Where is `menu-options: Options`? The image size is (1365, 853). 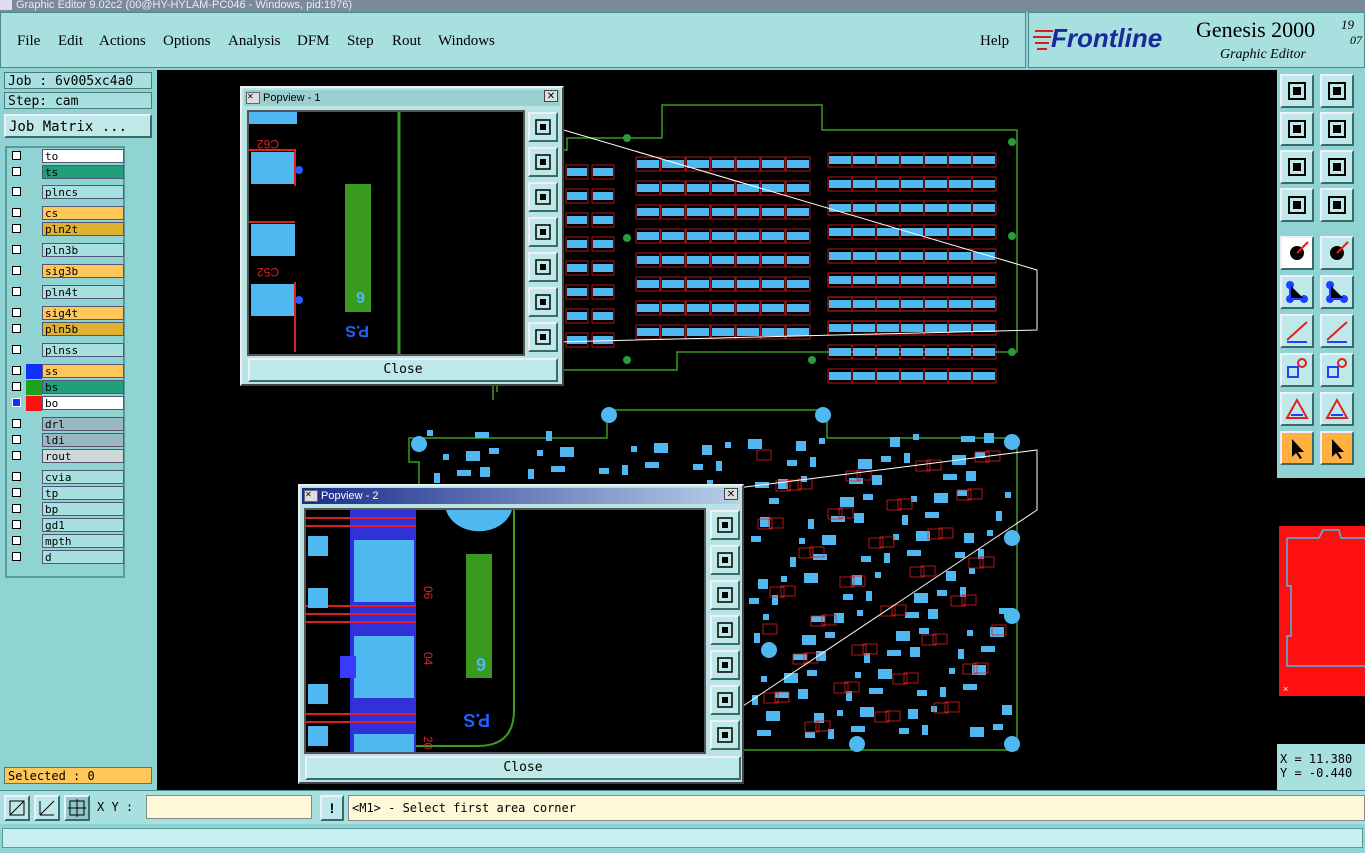
menu-options: Options is located at coordinates (187, 41).